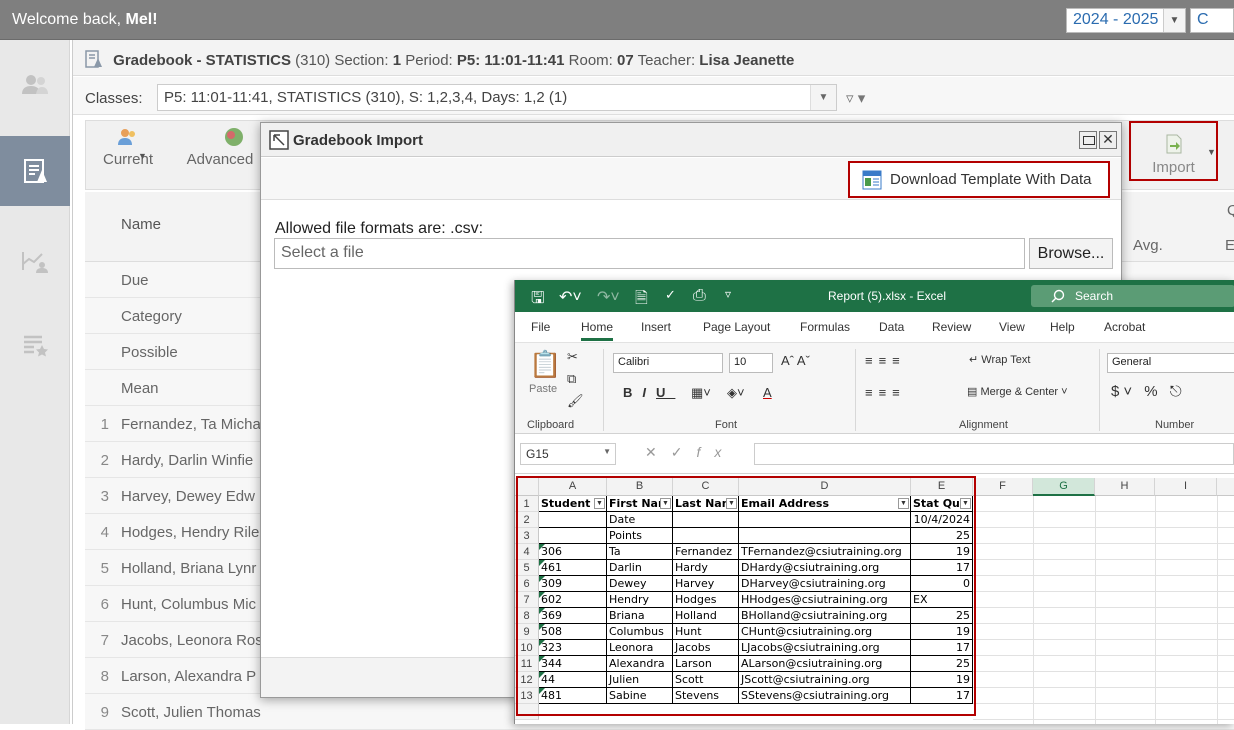  What do you see at coordinates (736, 327) in the screenshot?
I see `tab-page-layout: Page Layout` at bounding box center [736, 327].